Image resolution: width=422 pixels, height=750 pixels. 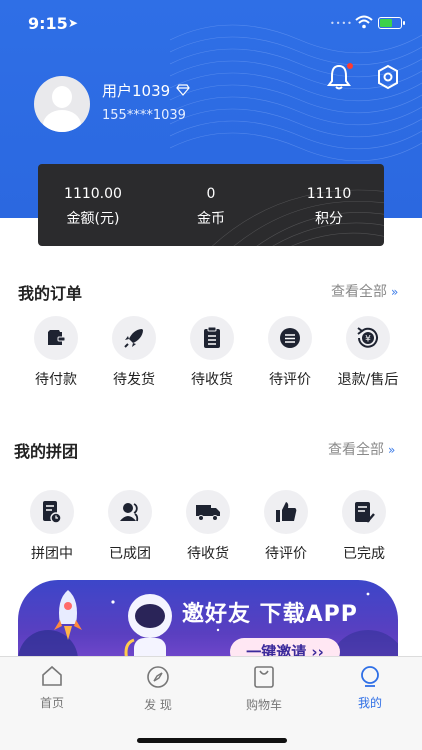 What do you see at coordinates (93, 207) in the screenshot?
I see `wallet-balance: 1110.00 金额(元)` at bounding box center [93, 207].